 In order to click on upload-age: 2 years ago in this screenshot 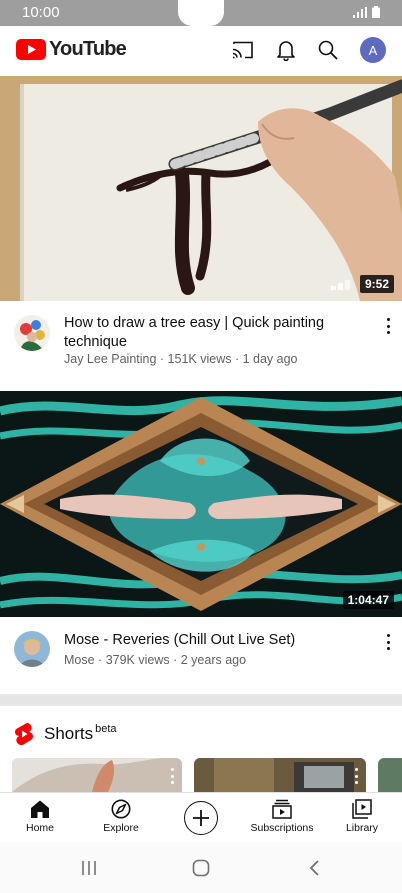, I will do `click(213, 660)`.